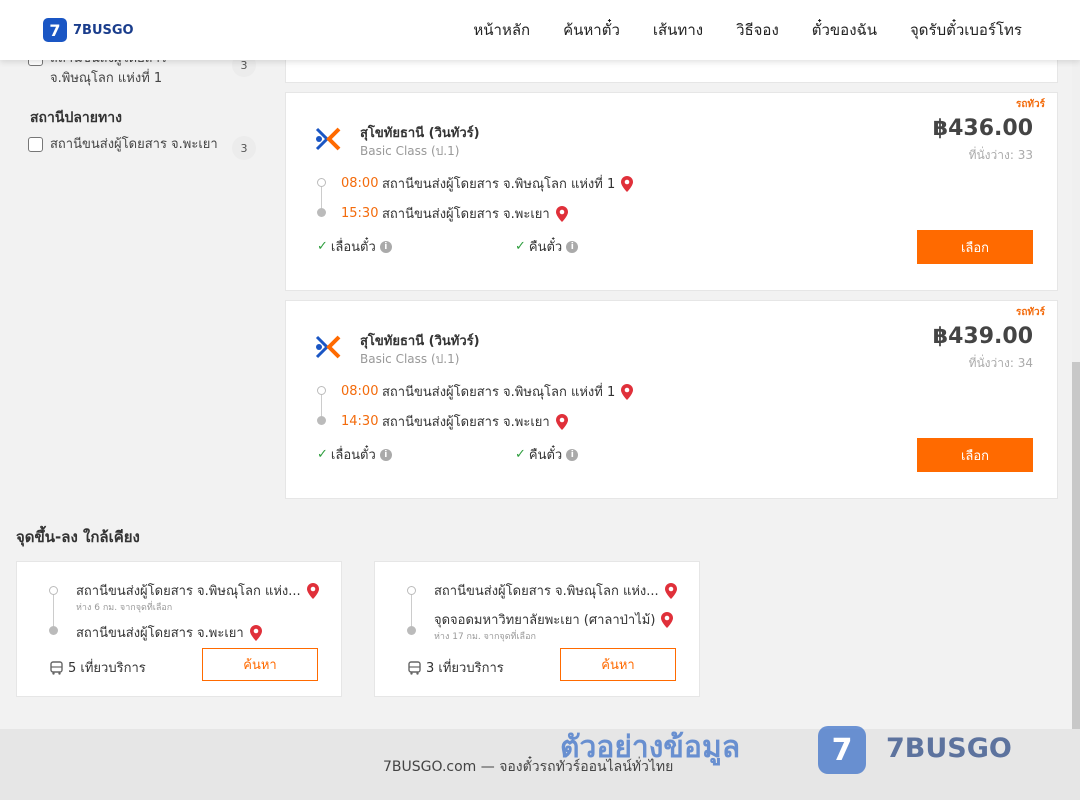 This screenshot has width=1080, height=800. Describe the element at coordinates (55, 30) in the screenshot. I see `logo-mark: 7` at that location.